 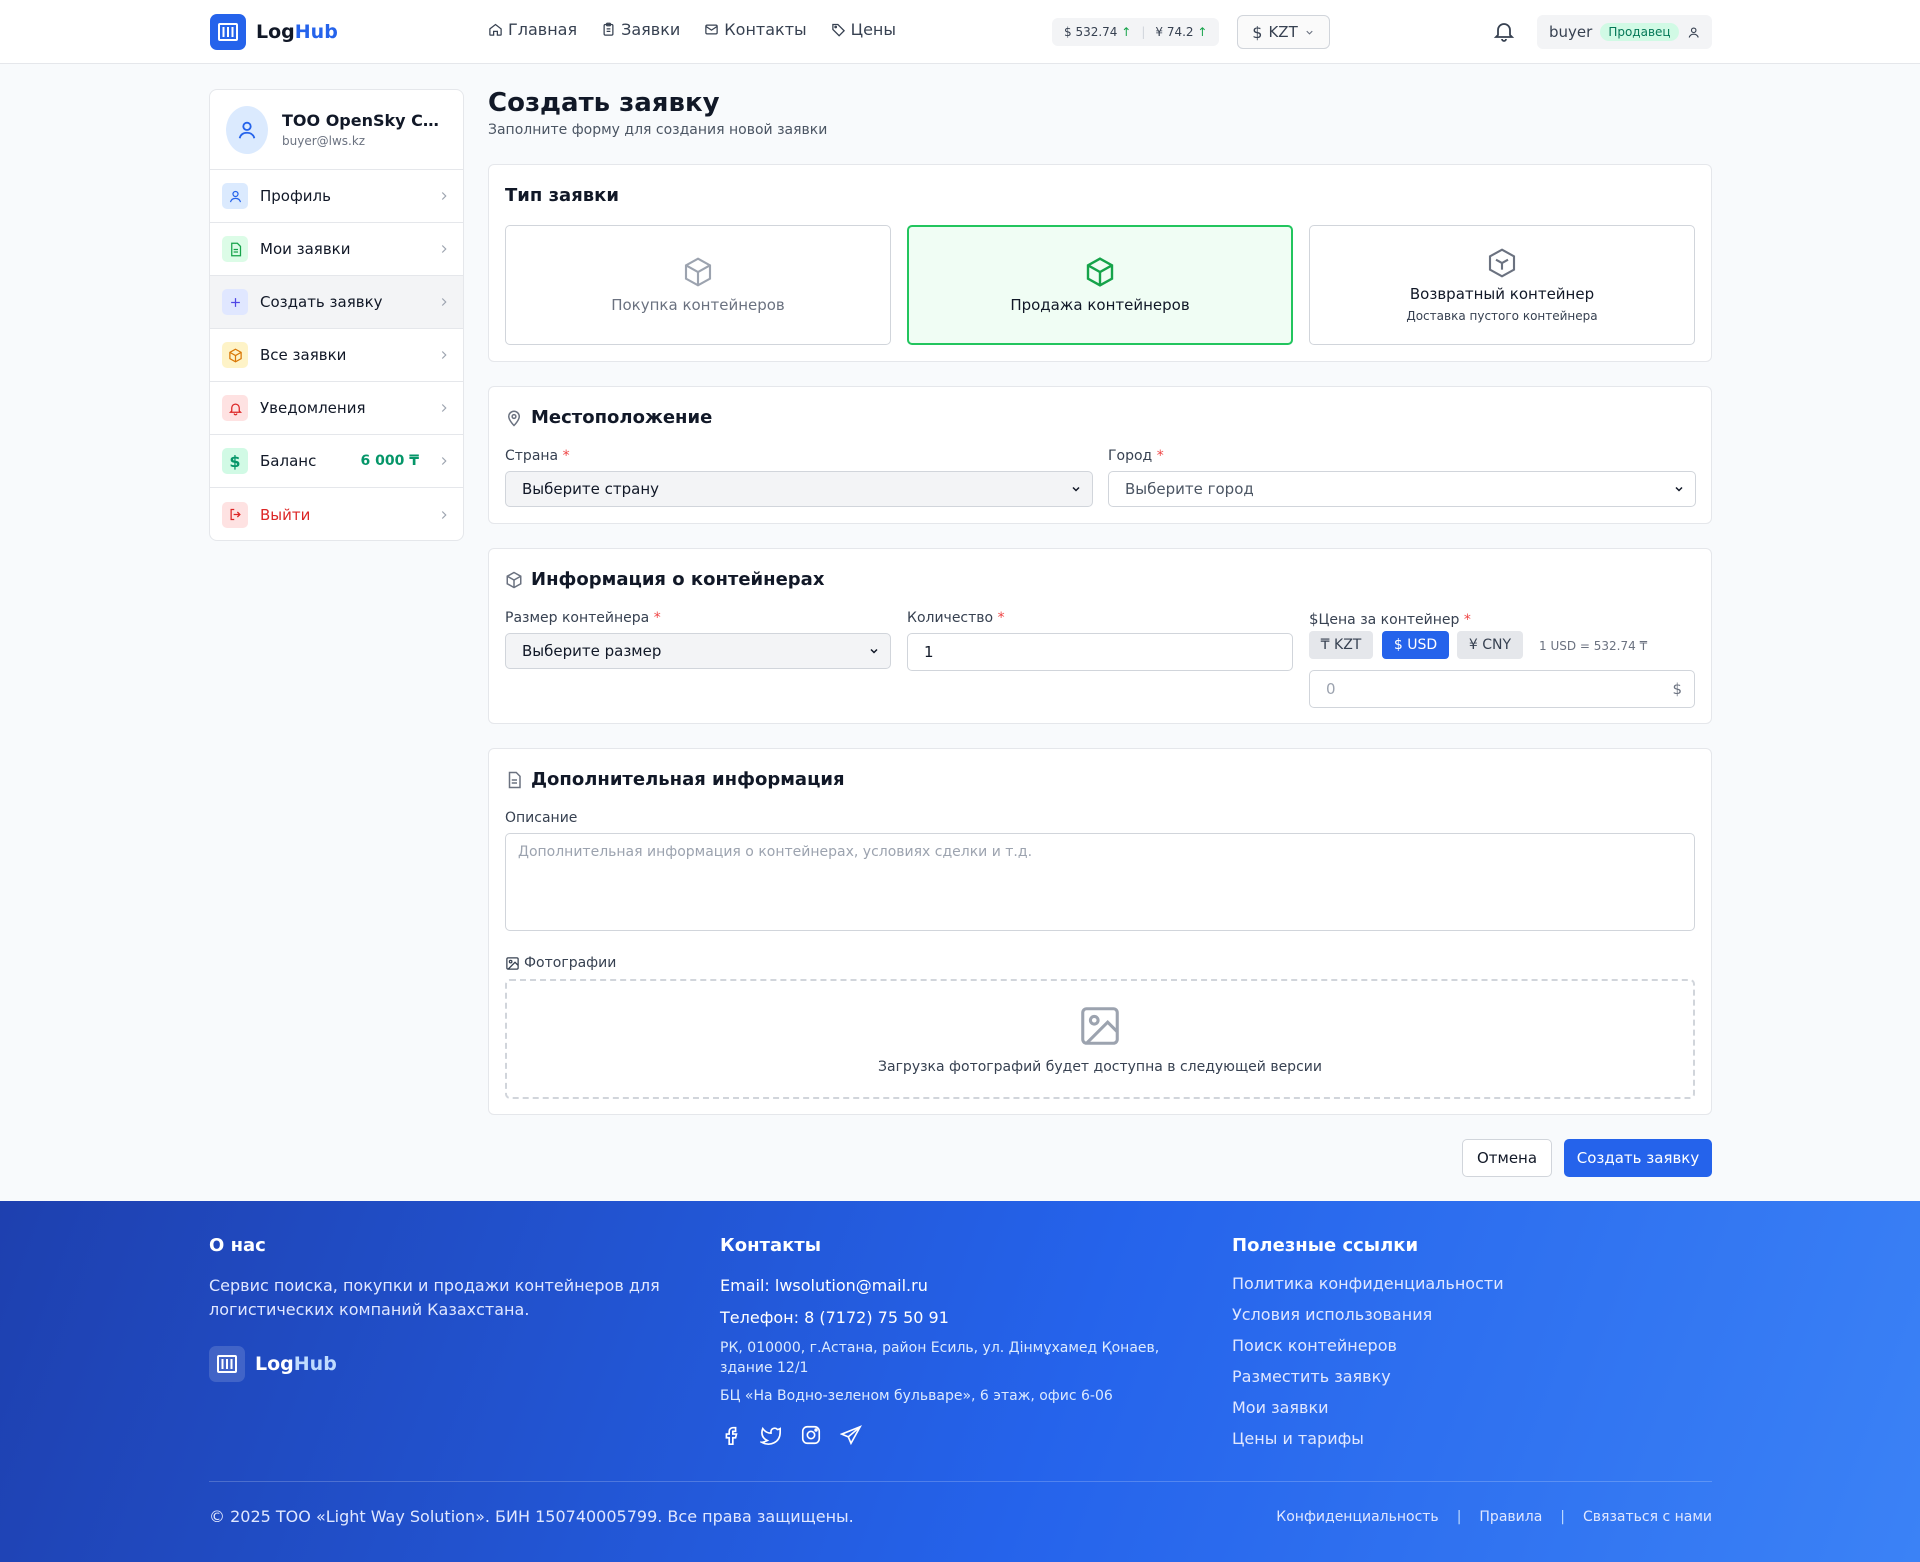 What do you see at coordinates (1647, 1517) in the screenshot?
I see `footer-bottom-contact: Связаться с нами` at bounding box center [1647, 1517].